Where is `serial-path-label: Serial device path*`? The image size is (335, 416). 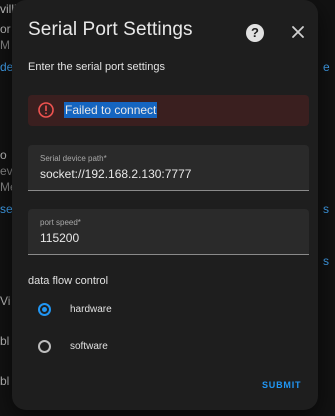
serial-path-label: Serial device path* is located at coordinates (73, 158).